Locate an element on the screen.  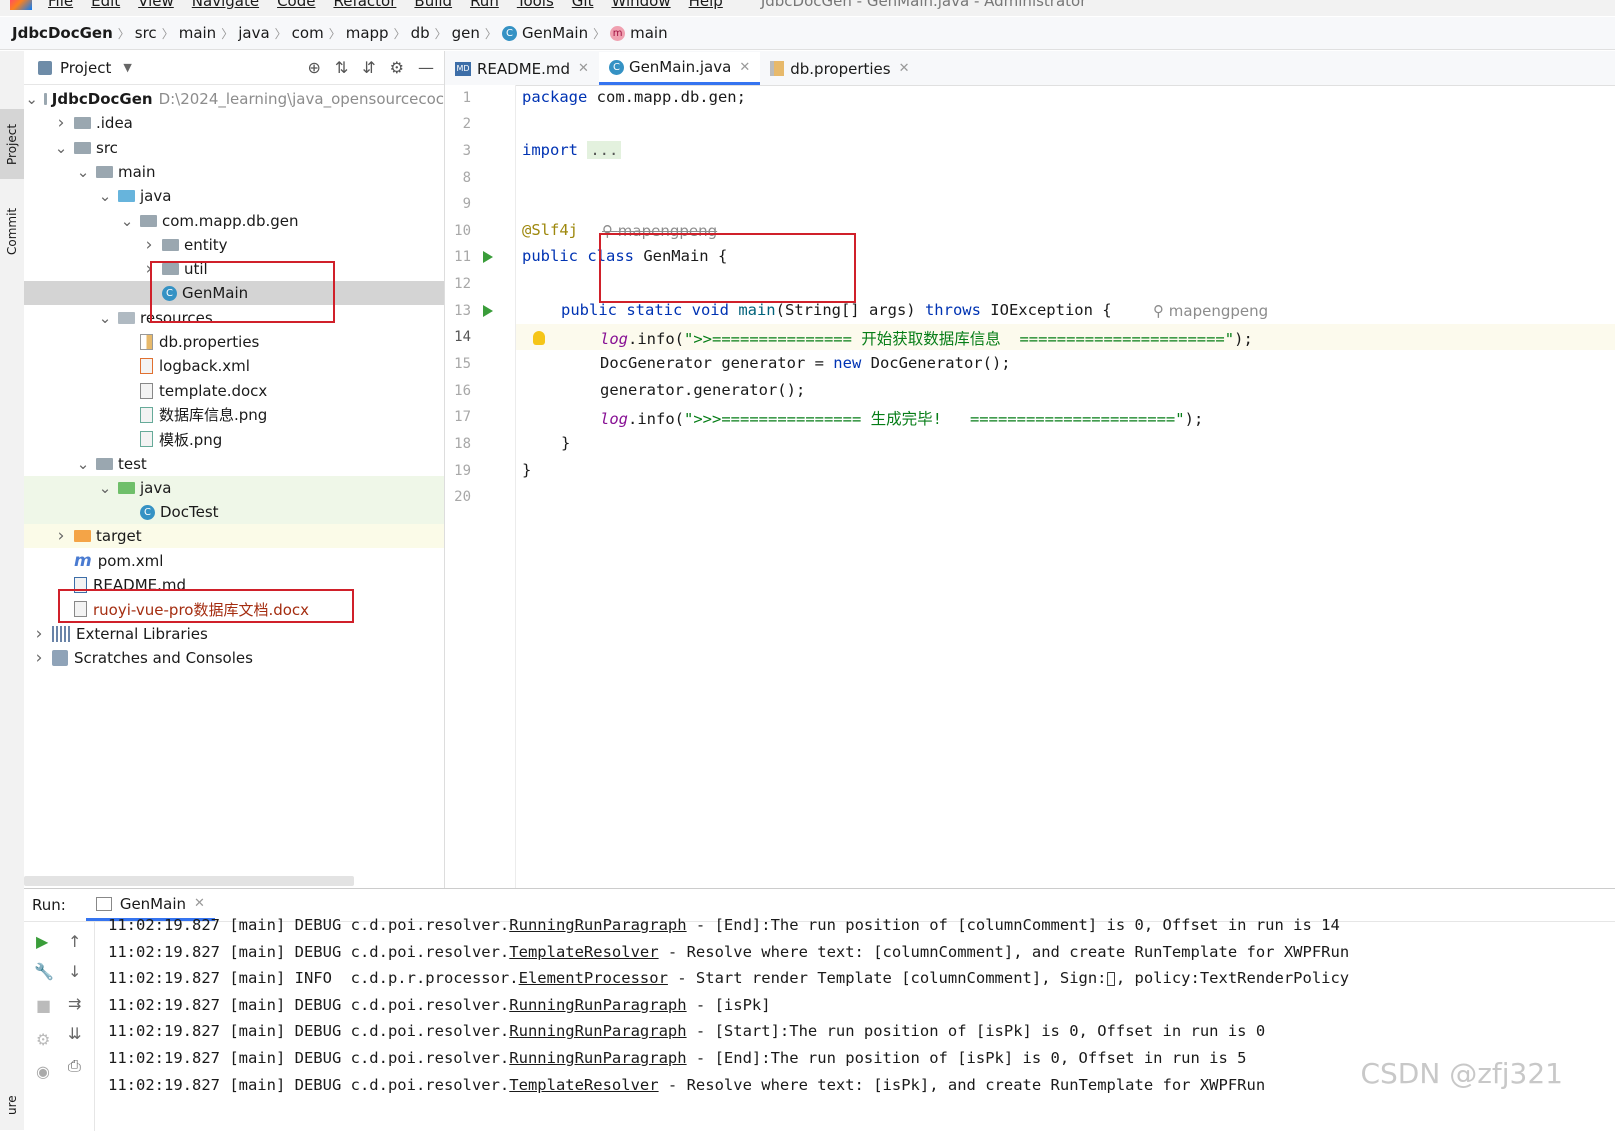
tree-item: C GenMain is located at coordinates (234, 293).